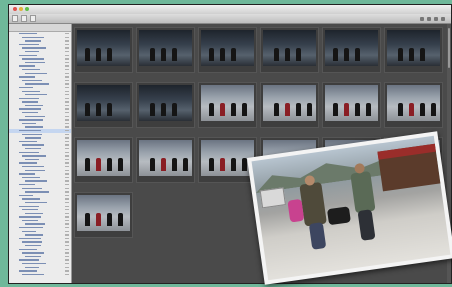  What do you see at coordinates (21, 9) in the screenshot?
I see `minimize-icon` at bounding box center [21, 9].